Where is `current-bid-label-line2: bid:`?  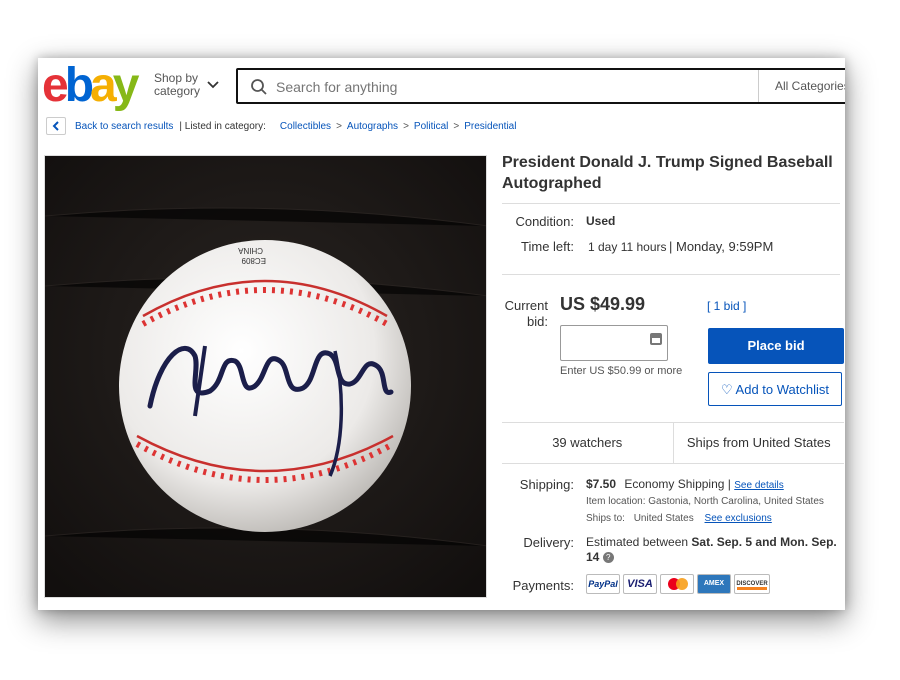 current-bid-label-line2: bid: is located at coordinates (537, 321).